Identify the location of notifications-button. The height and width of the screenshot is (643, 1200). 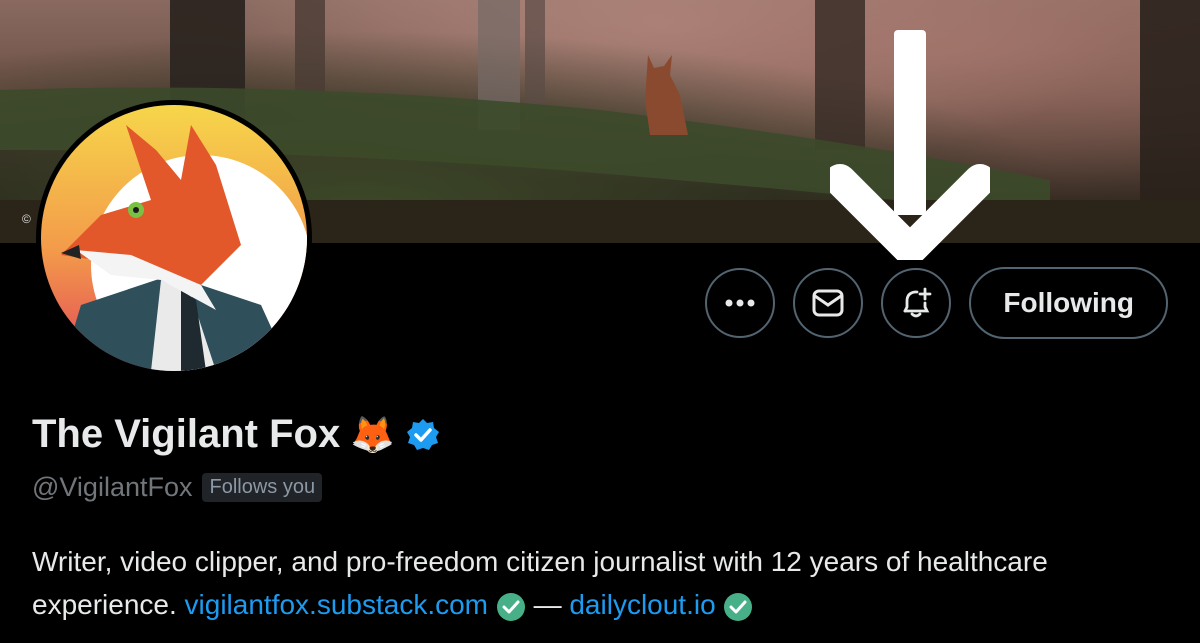
(916, 303).